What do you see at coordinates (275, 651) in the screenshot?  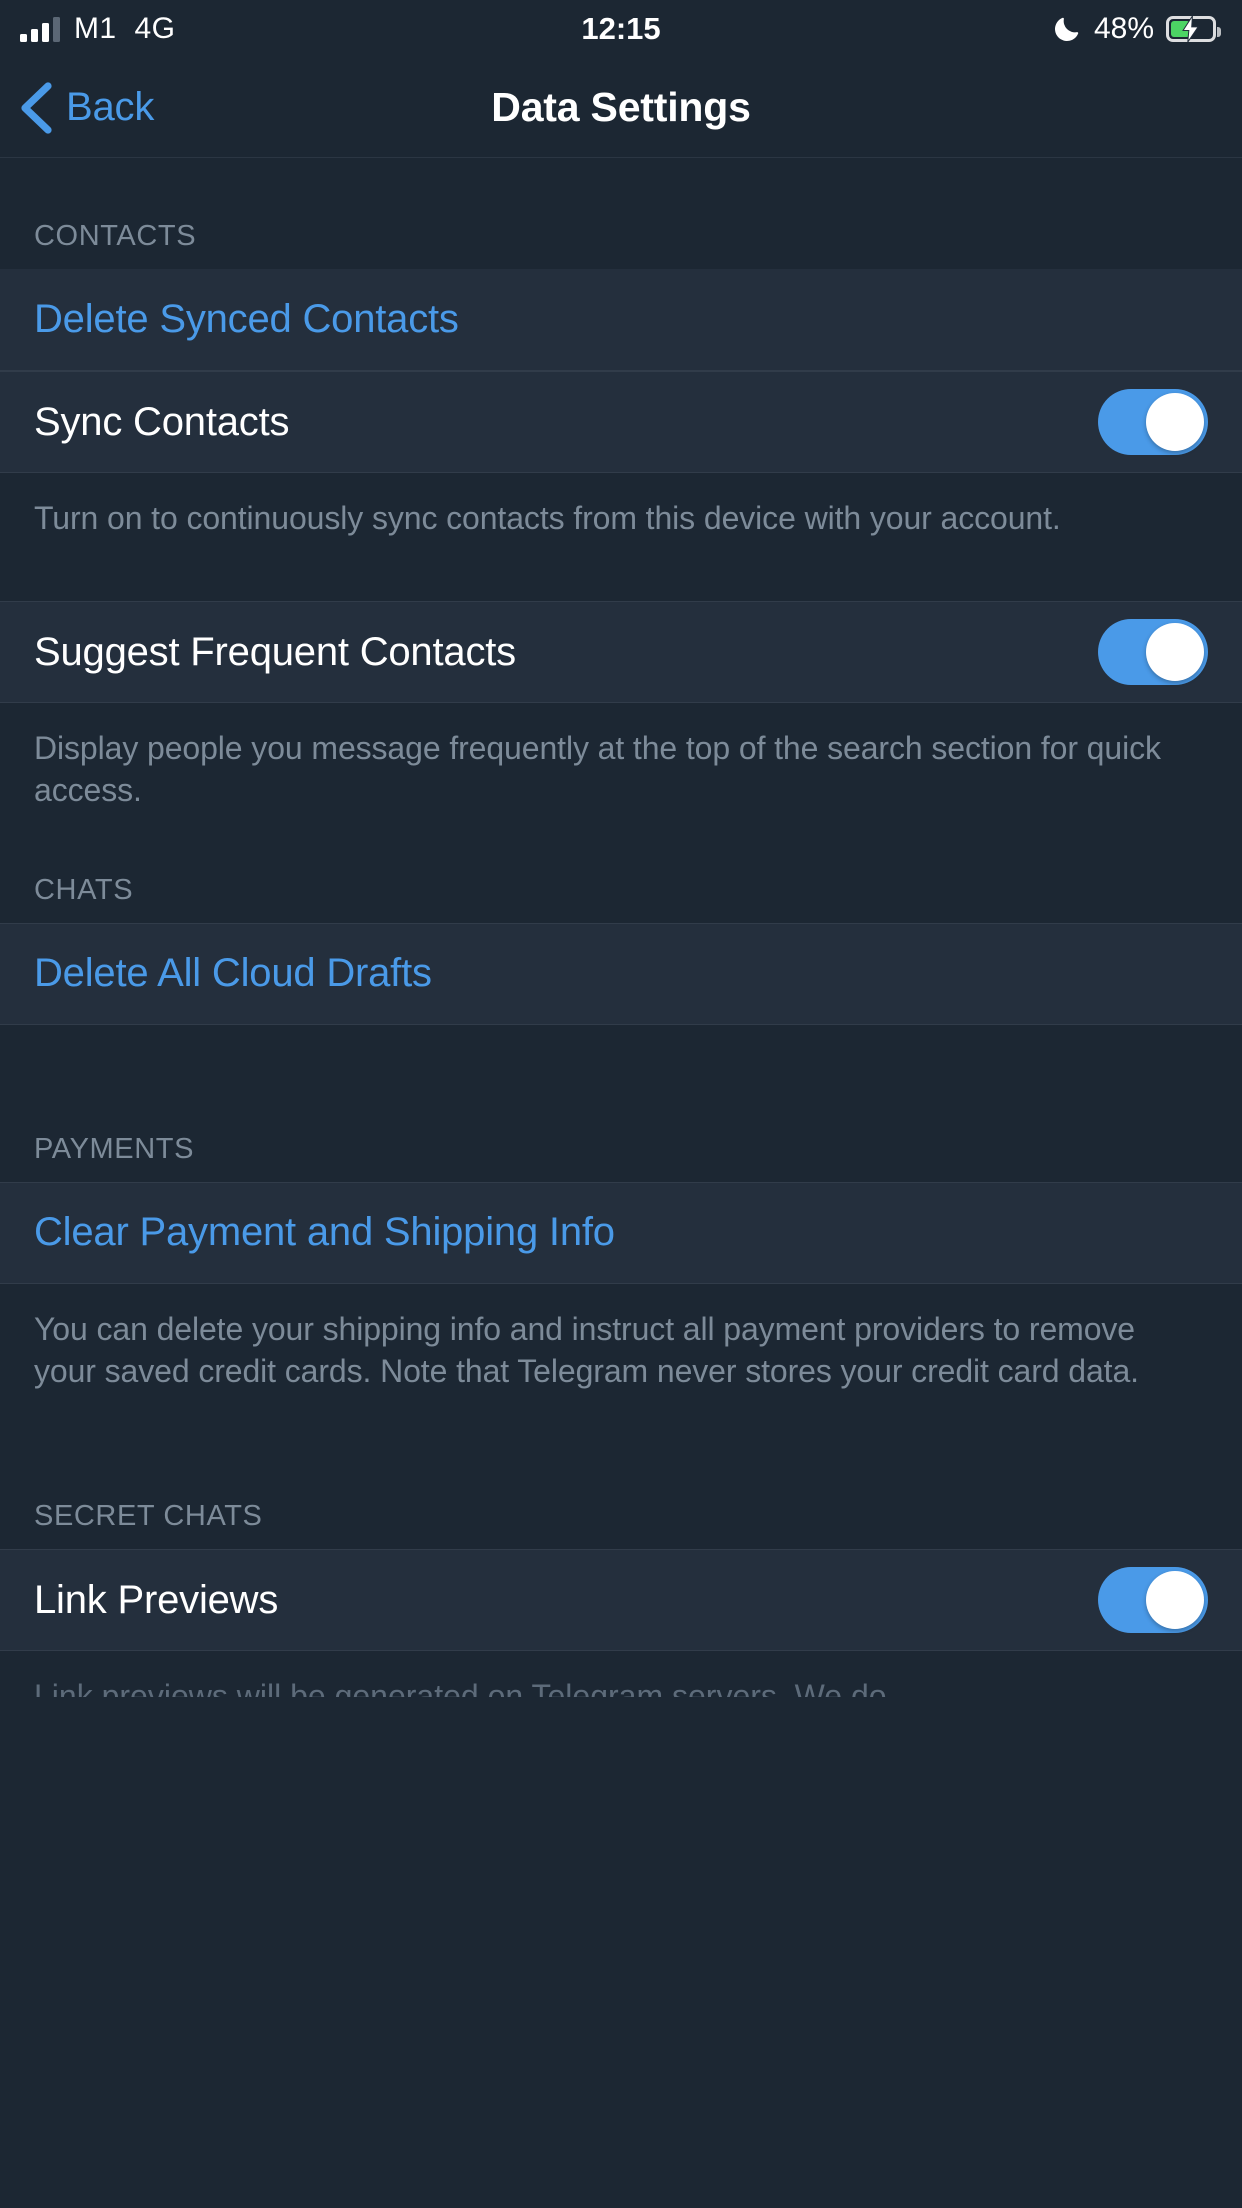 I see `row-label: Suggest Frequent Contacts` at bounding box center [275, 651].